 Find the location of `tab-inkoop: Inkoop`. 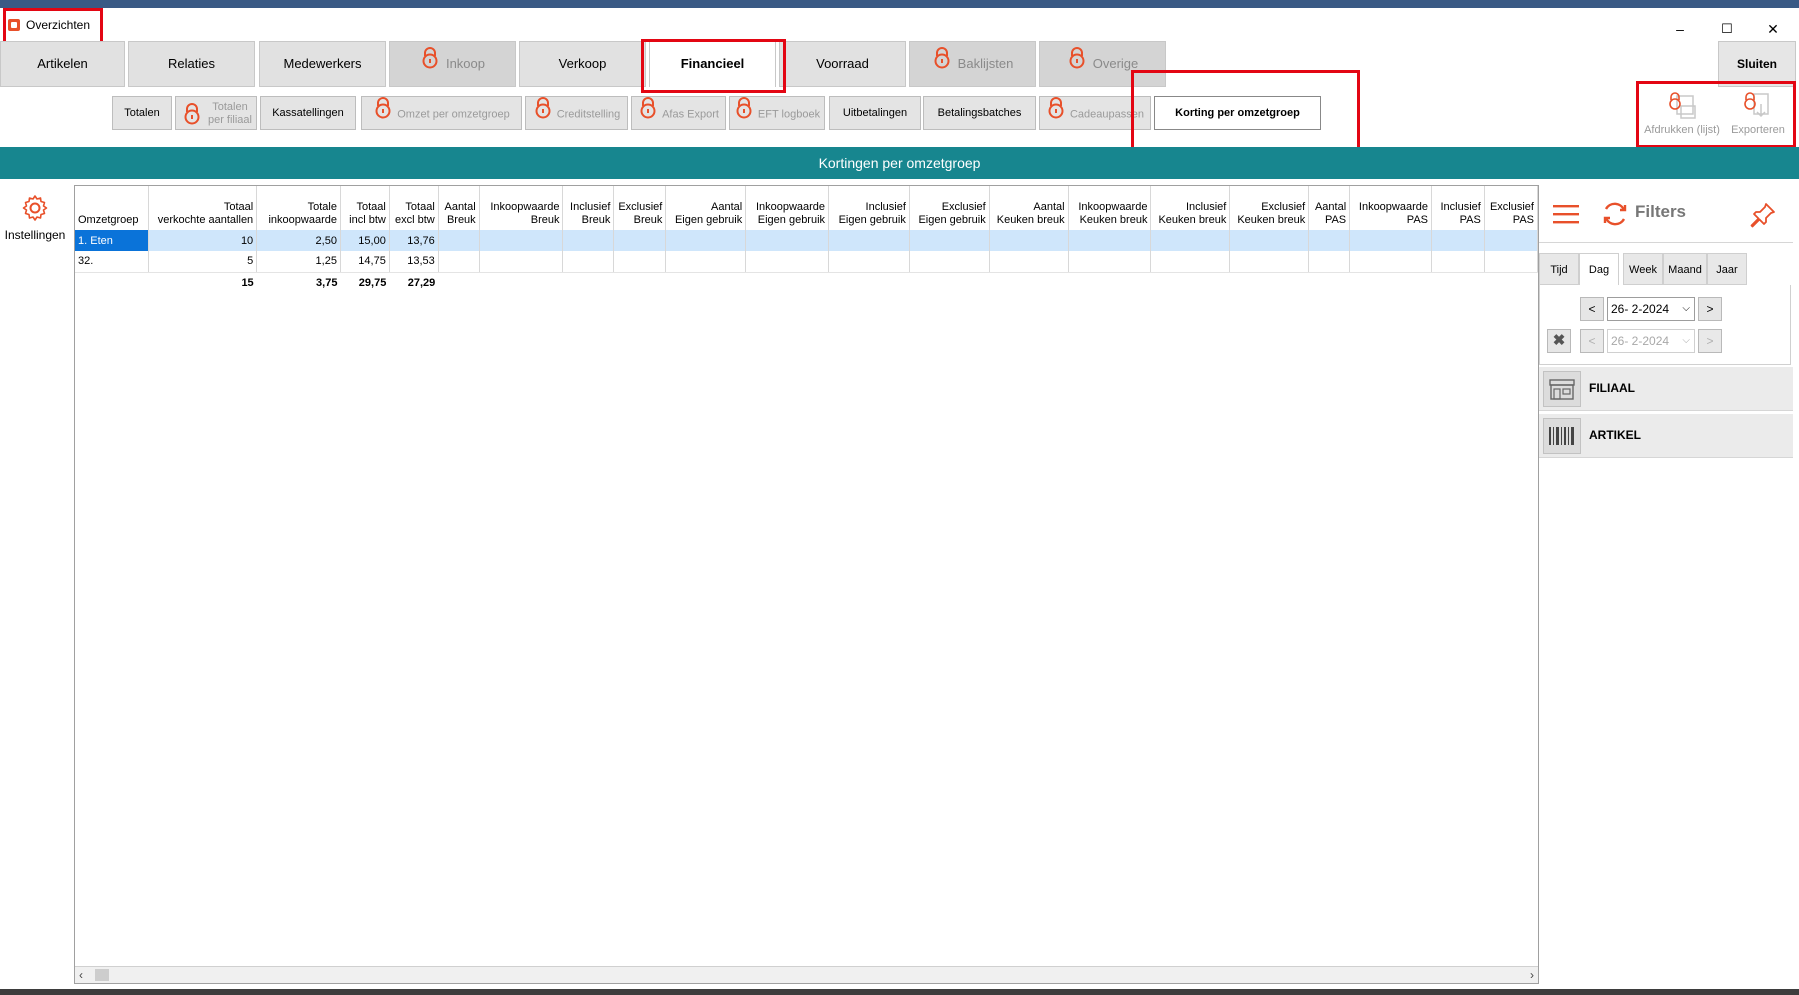

tab-inkoop: Inkoop is located at coordinates (452, 64).